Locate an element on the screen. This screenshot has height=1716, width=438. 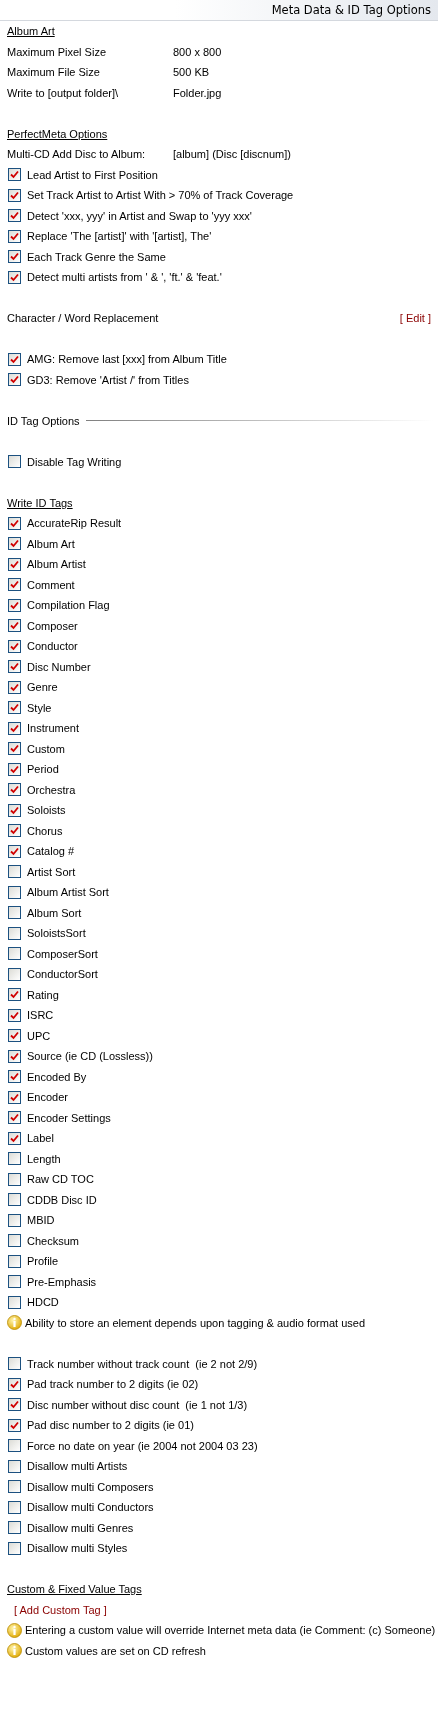
checkbox-label: Custom is located at coordinates (46, 748).